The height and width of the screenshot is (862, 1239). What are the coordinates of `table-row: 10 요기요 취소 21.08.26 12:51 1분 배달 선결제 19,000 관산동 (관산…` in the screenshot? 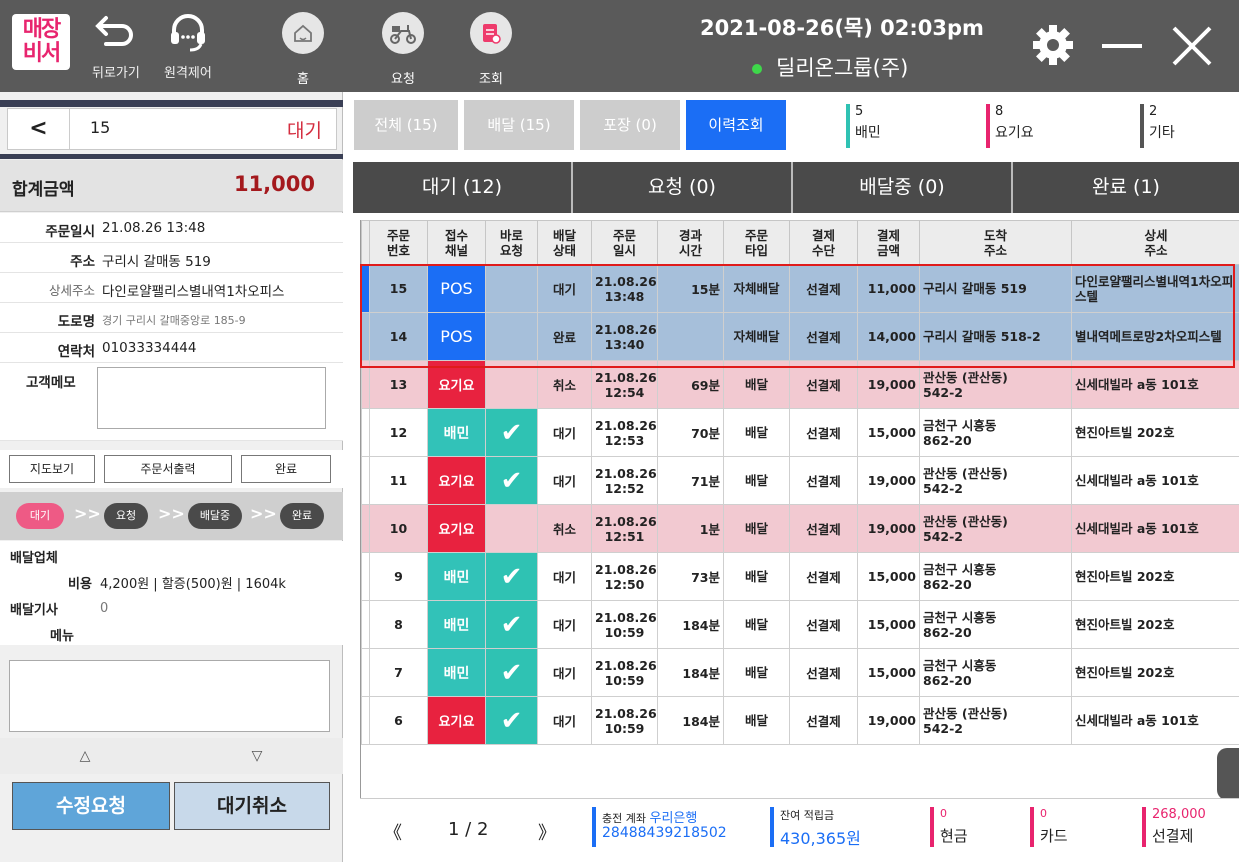 It's located at (800, 528).